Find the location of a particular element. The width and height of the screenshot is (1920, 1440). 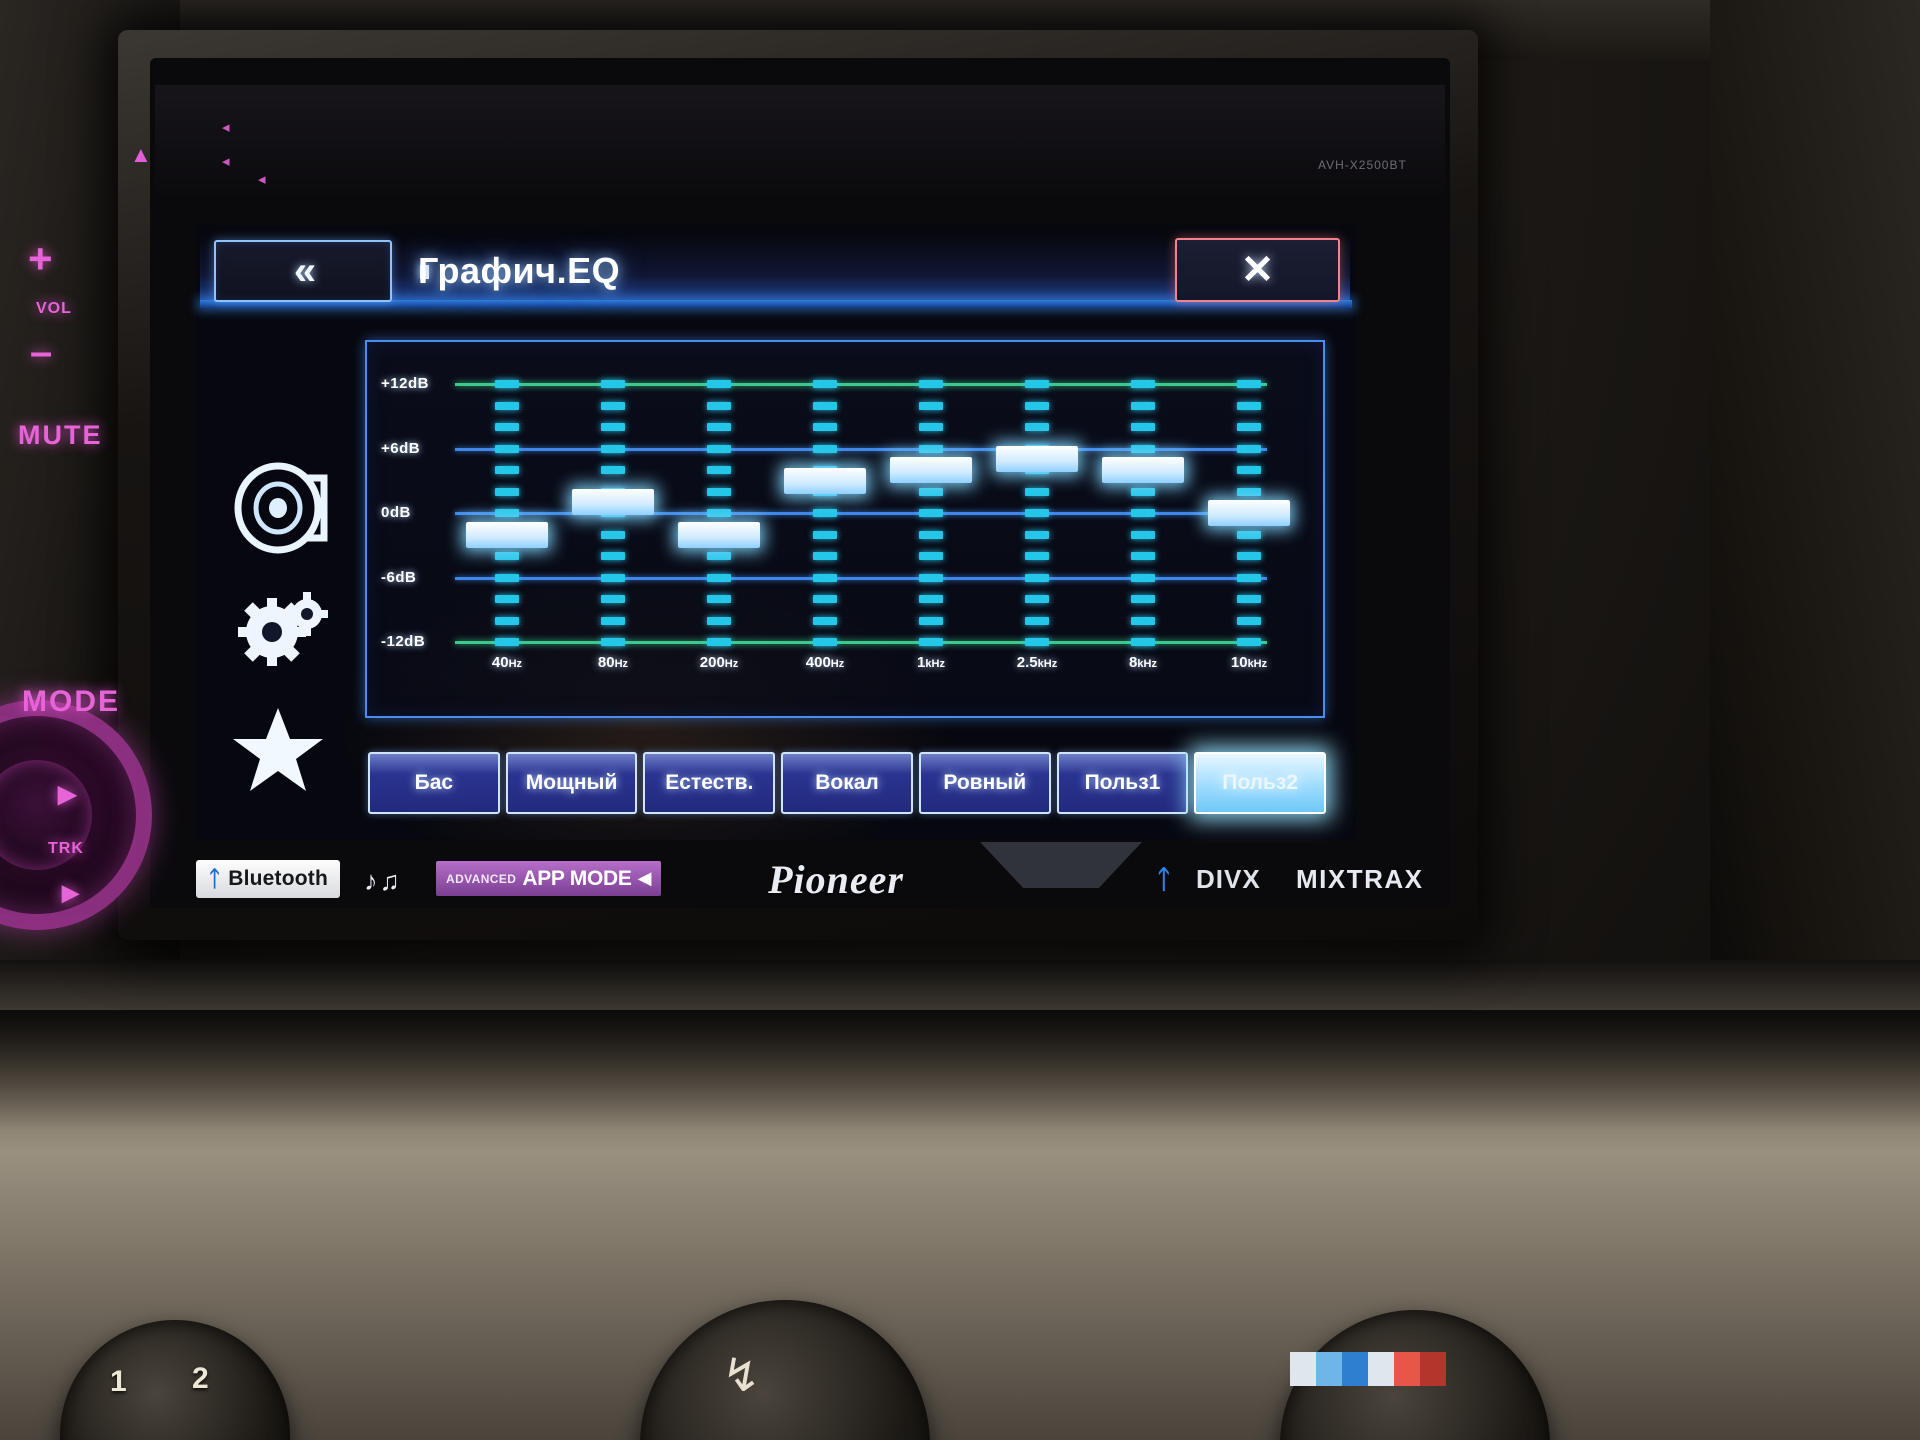

disc-slot-icon-c: ◂ is located at coordinates (262, 179).